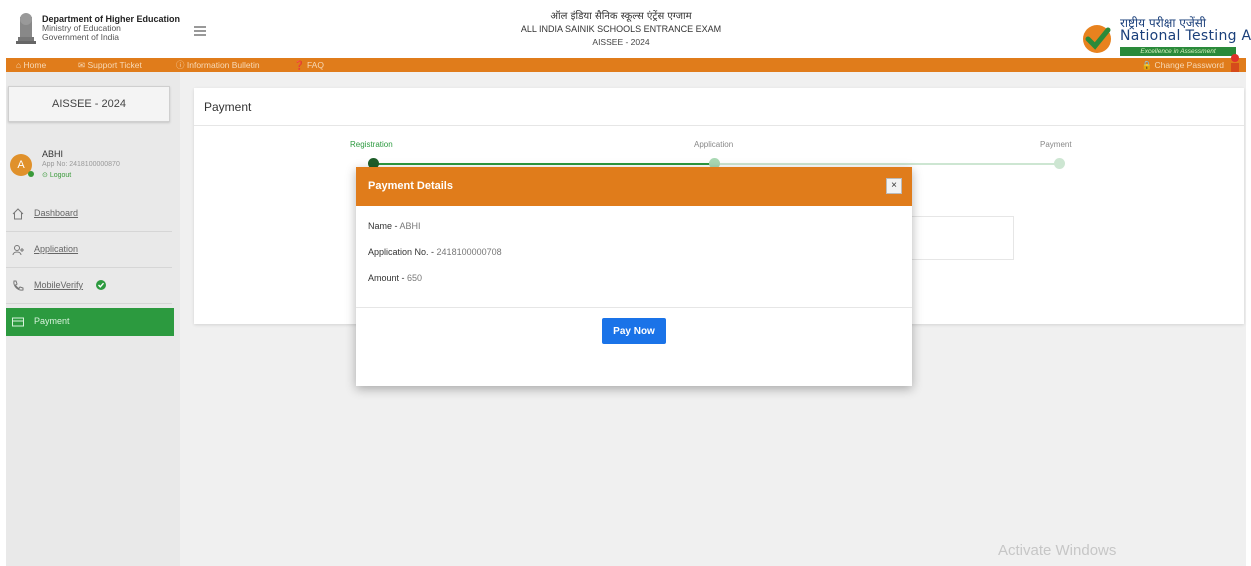  Describe the element at coordinates (634, 331) in the screenshot. I see `pay-now-button: Pay Now` at that location.